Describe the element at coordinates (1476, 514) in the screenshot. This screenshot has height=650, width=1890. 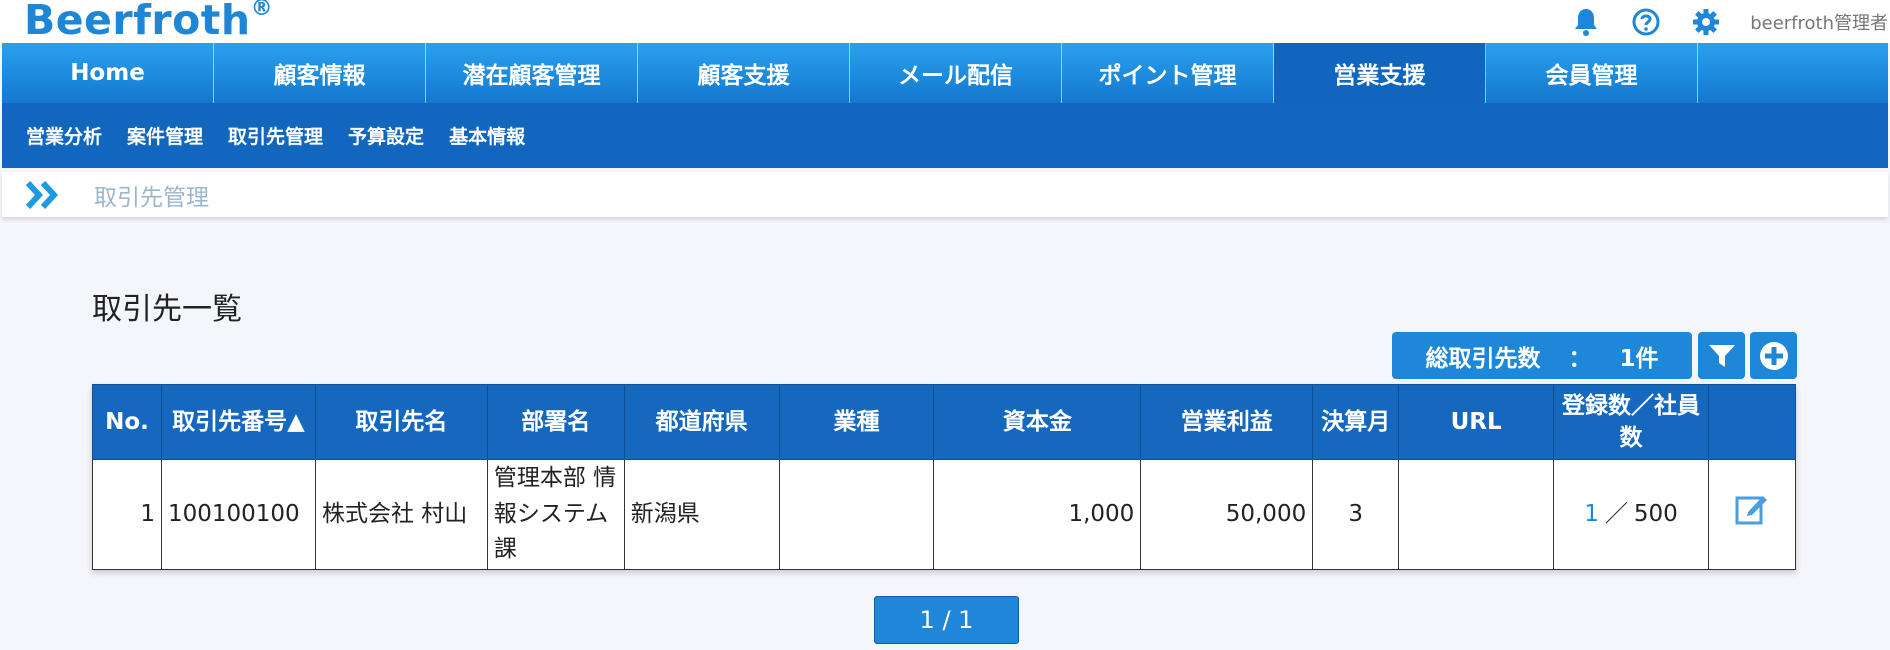
I see `cell-url` at that location.